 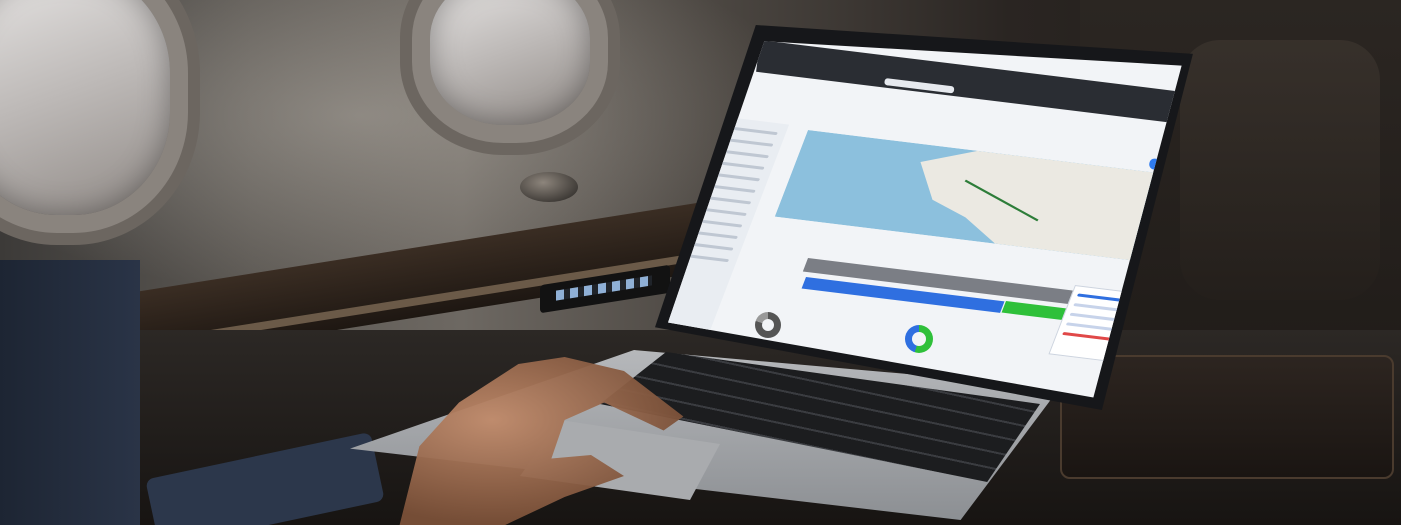 What do you see at coordinates (977, 196) in the screenshot?
I see `route-map` at bounding box center [977, 196].